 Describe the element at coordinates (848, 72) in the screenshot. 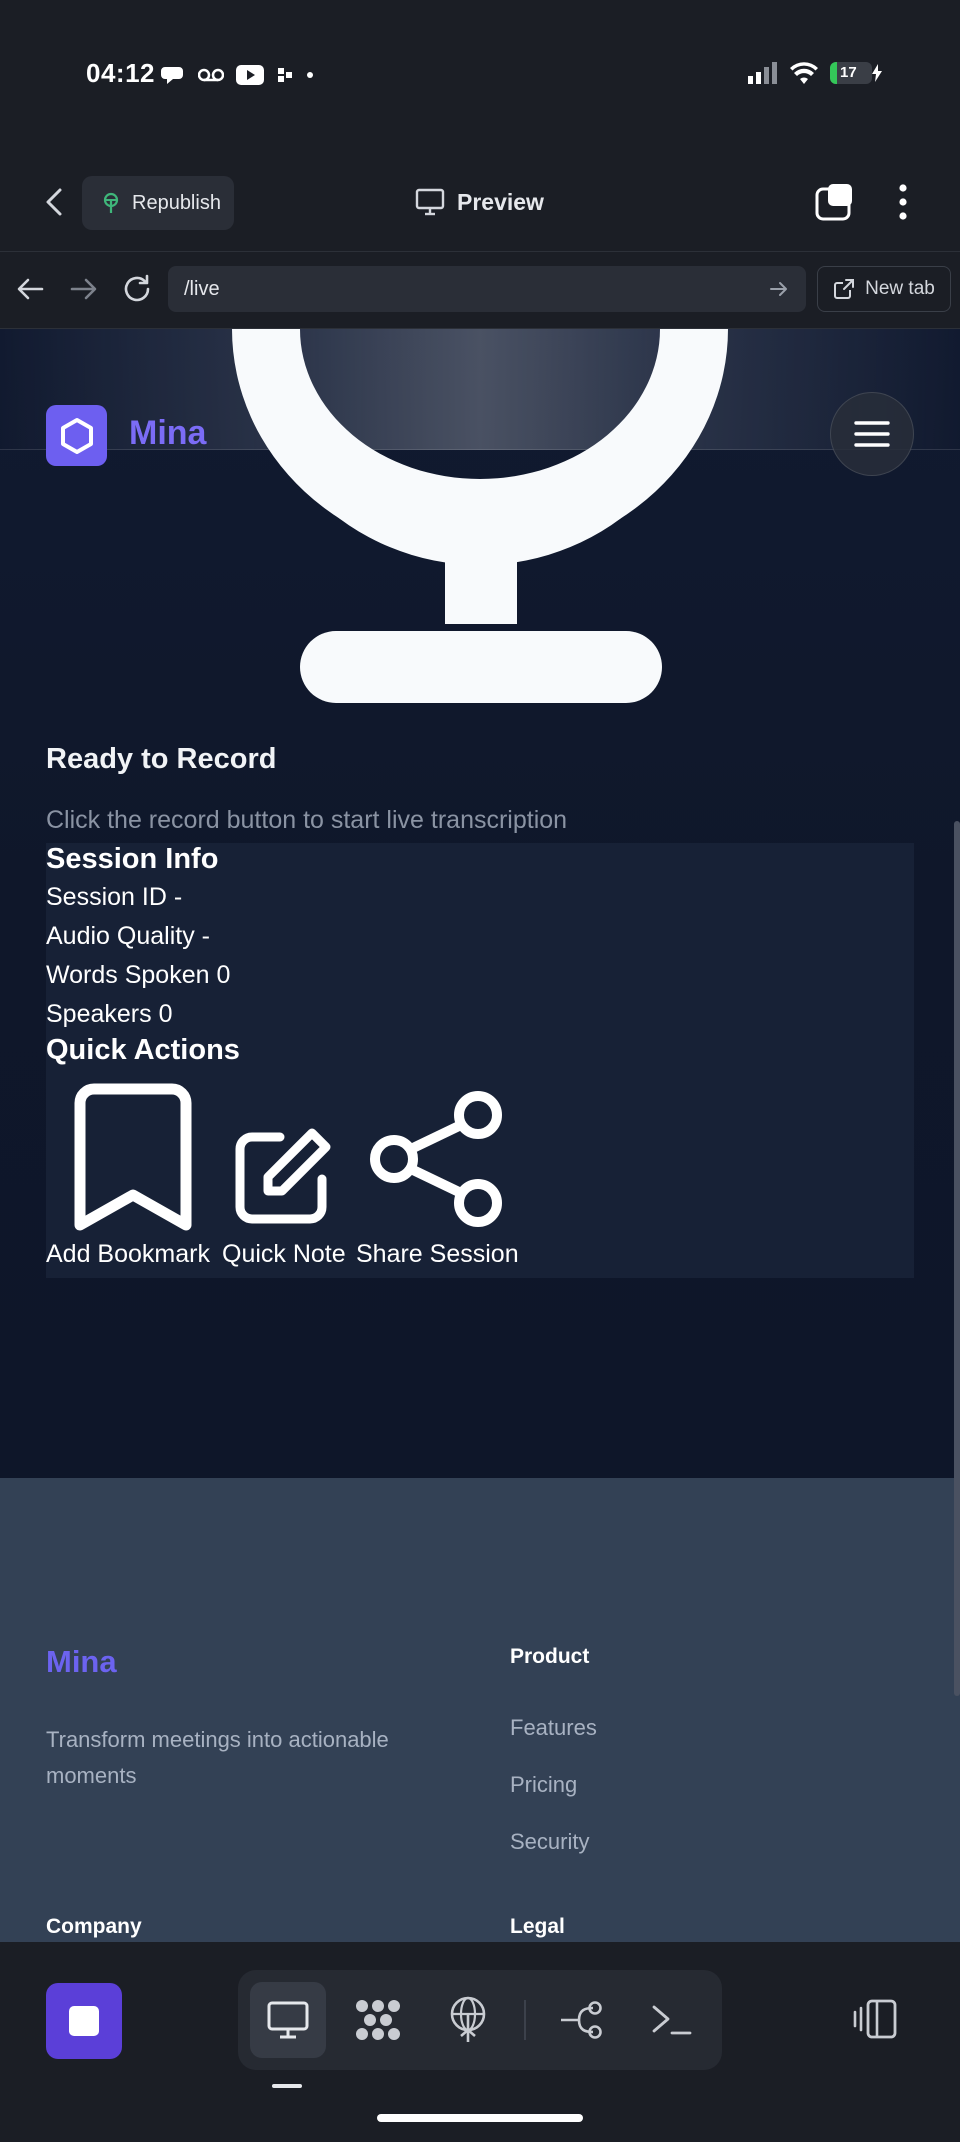

I see `battery-level: 17` at that location.